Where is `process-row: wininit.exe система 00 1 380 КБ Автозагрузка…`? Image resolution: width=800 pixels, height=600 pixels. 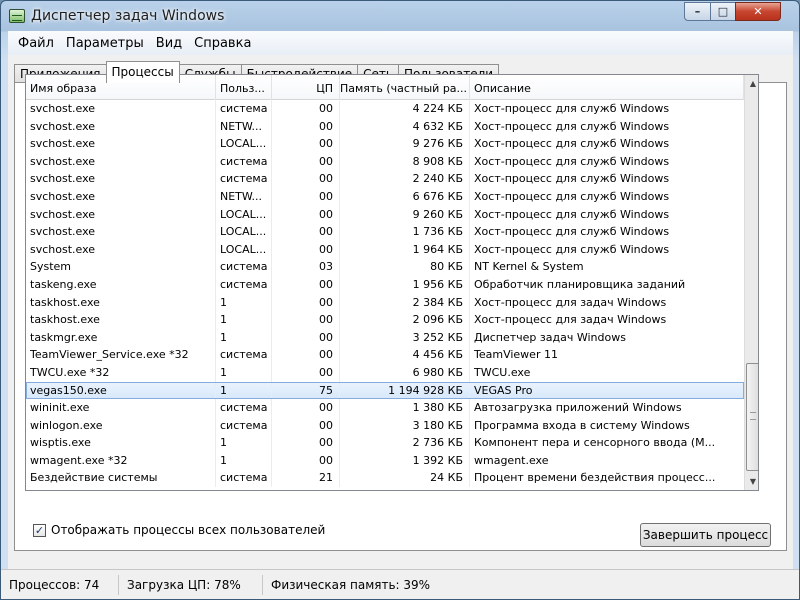
process-row: wininit.exe система 00 1 380 КБ Автозагрузка… is located at coordinates (385, 408).